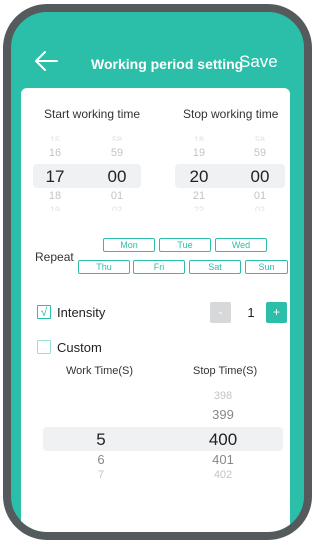  Describe the element at coordinates (55, 176) in the screenshot. I see `wheel-selected-value: 17` at that location.